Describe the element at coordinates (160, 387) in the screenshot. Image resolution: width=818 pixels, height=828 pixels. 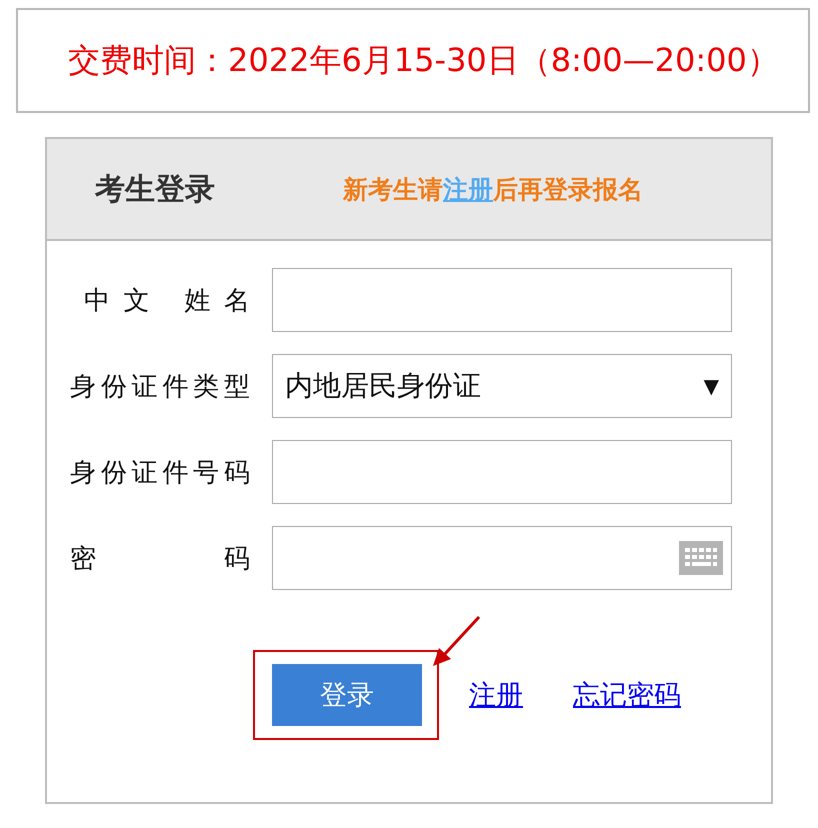
I see `field-label: 身份证件类型` at that location.